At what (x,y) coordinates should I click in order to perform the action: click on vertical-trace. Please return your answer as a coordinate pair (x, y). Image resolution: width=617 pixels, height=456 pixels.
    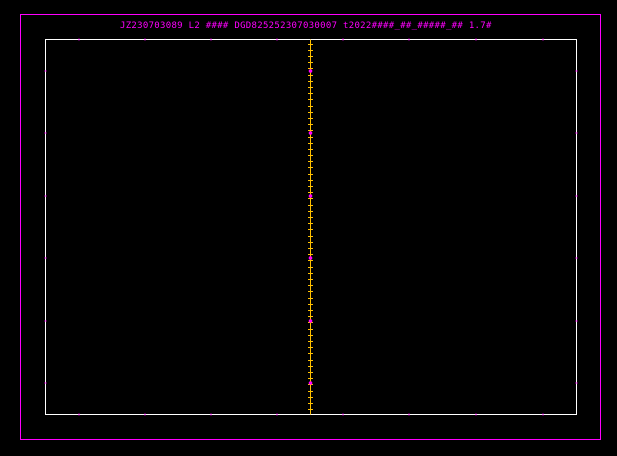
    Looking at the image, I should click on (310, 227).